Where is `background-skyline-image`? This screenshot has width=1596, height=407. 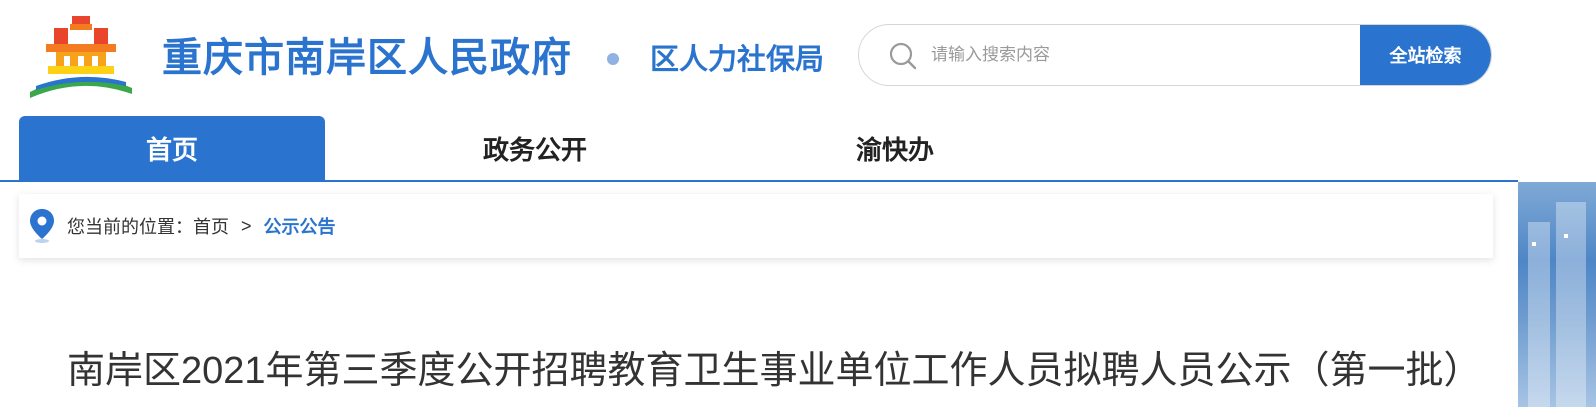
background-skyline-image is located at coordinates (1557, 294).